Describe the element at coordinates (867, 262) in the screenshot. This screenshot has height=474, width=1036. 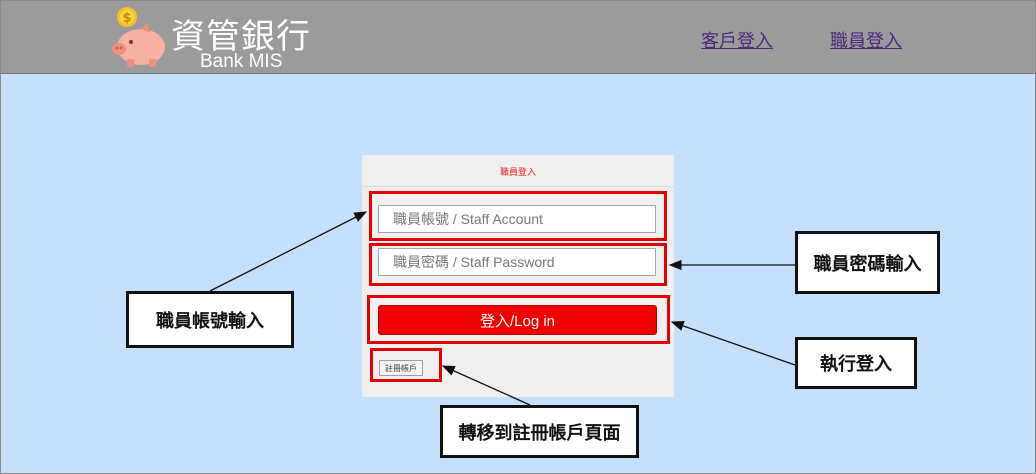
I see `callout-password-input: 職員密碼輸入` at that location.